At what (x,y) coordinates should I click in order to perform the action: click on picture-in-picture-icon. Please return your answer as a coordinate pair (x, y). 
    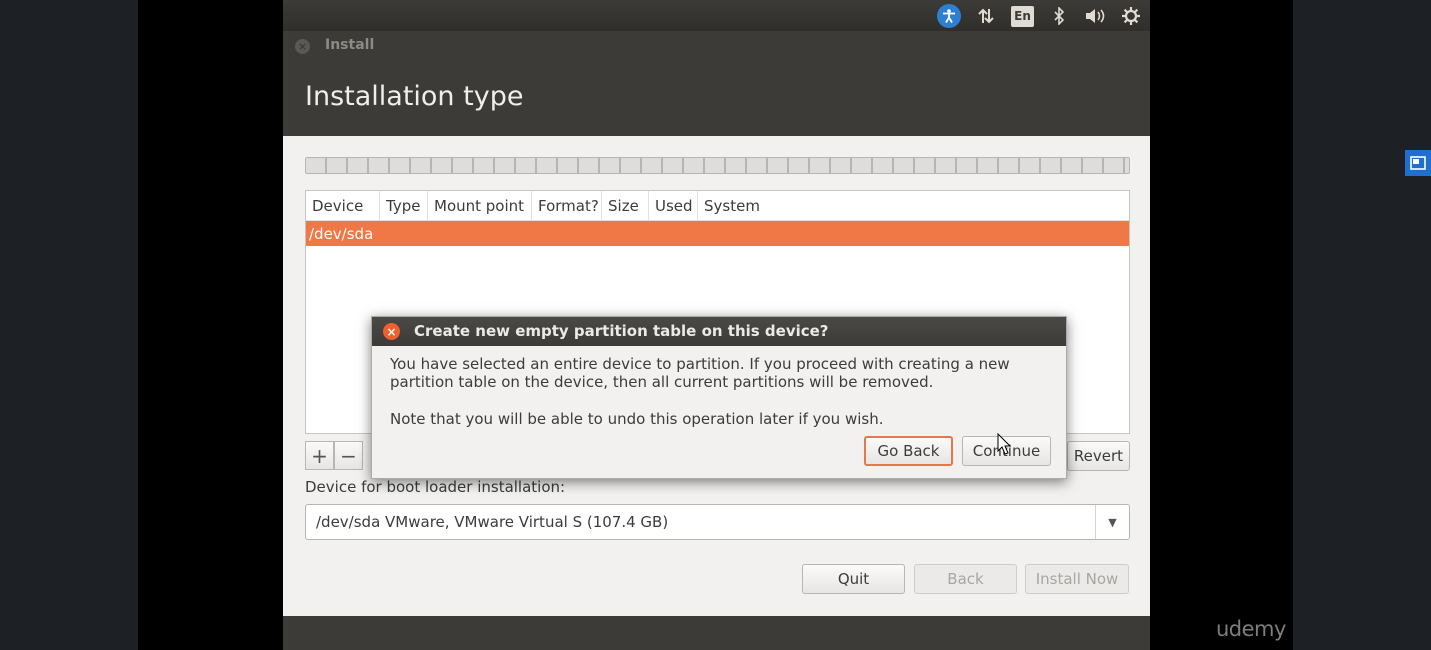
    Looking at the image, I should click on (1418, 163).